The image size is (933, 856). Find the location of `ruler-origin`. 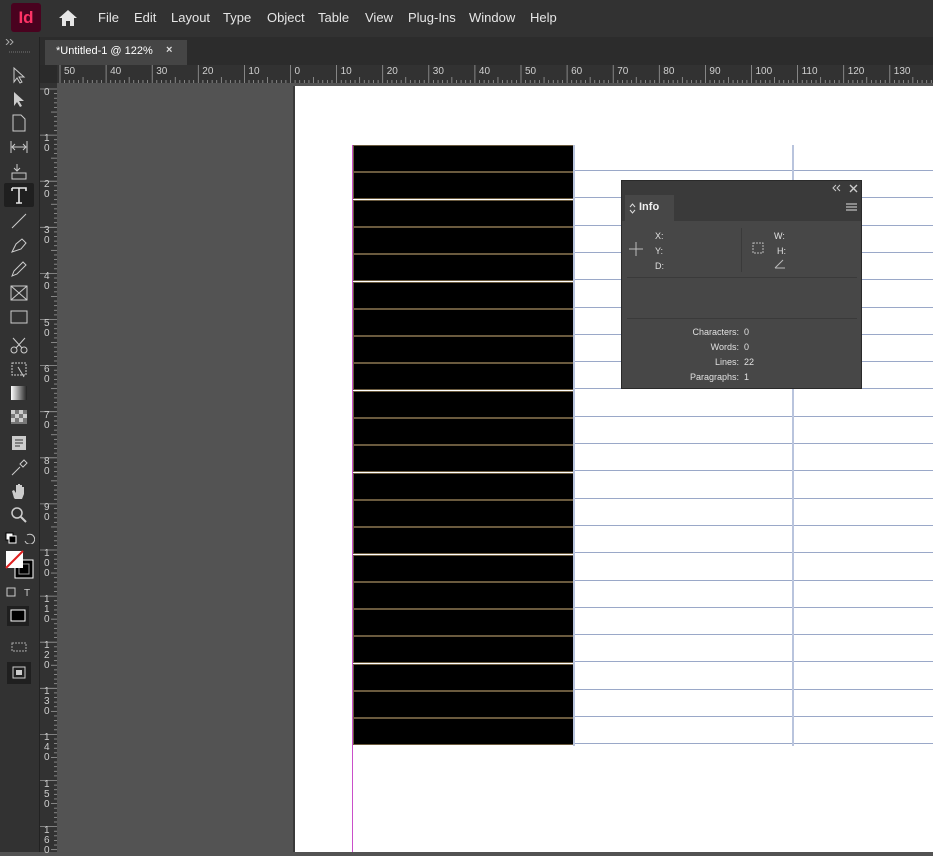

ruler-origin is located at coordinates (48, 74).